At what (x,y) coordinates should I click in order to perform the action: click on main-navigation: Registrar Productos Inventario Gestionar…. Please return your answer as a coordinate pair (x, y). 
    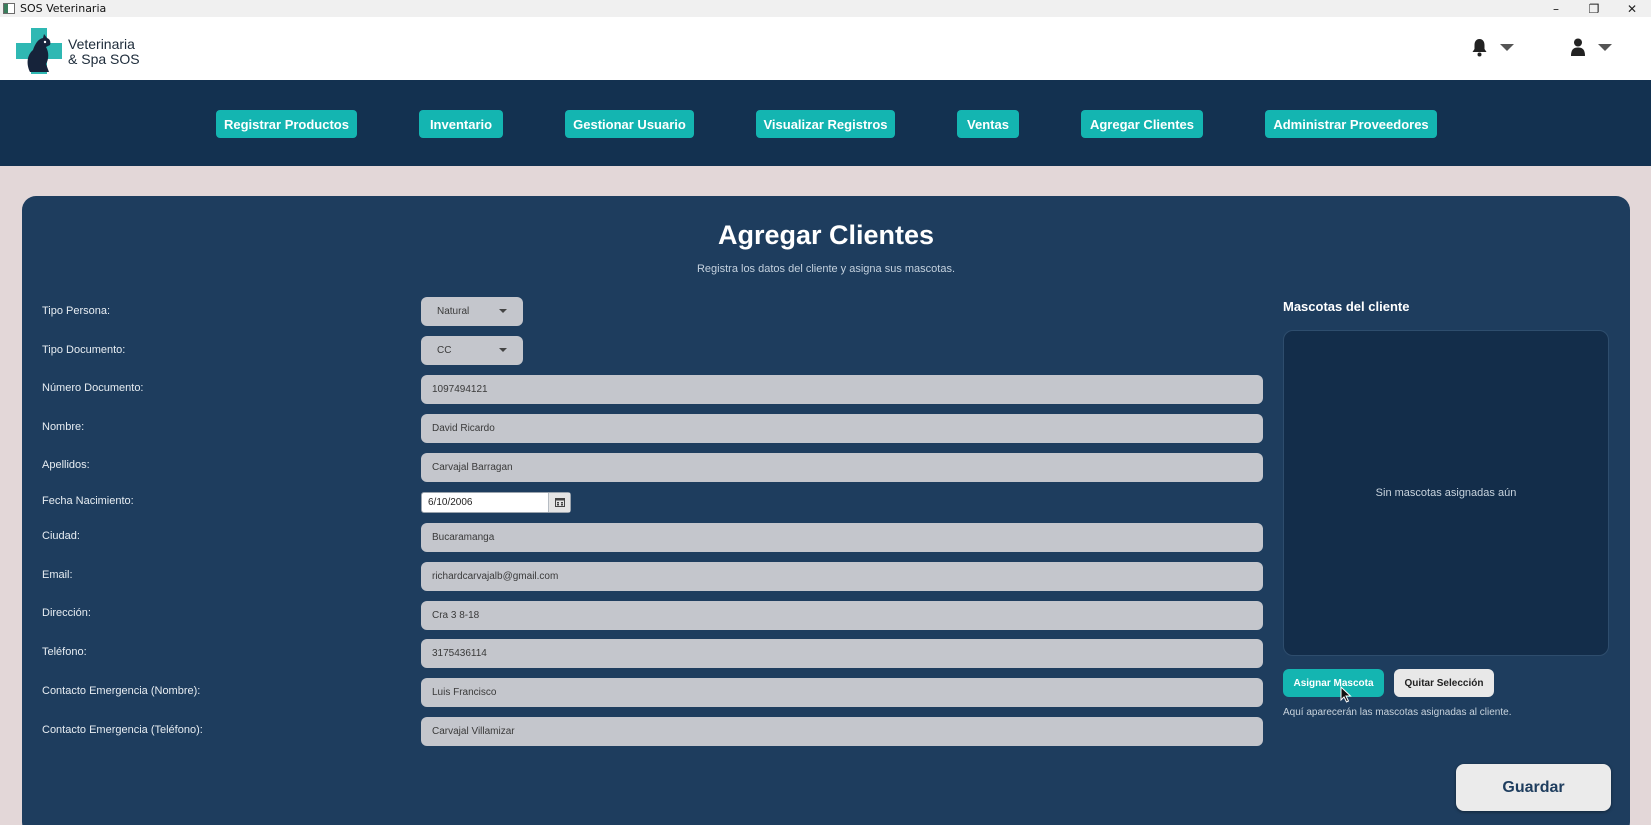
    Looking at the image, I should click on (825, 123).